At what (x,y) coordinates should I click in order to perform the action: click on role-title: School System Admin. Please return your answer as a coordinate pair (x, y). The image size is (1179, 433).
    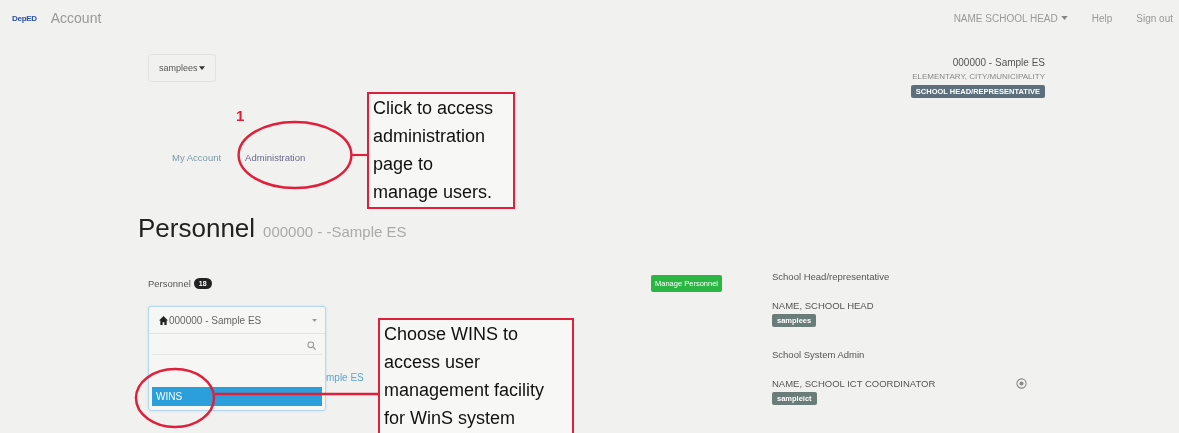
    Looking at the image, I should click on (818, 354).